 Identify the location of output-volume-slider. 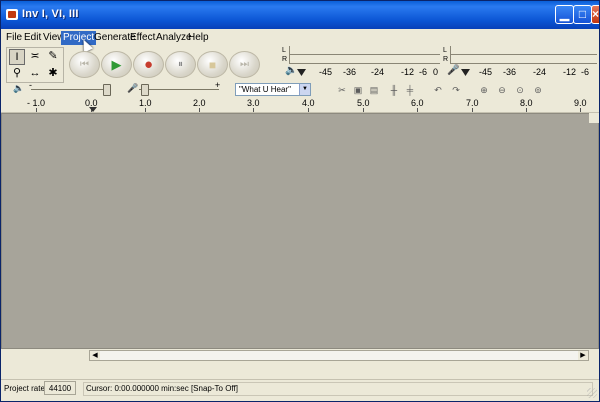
(71, 90).